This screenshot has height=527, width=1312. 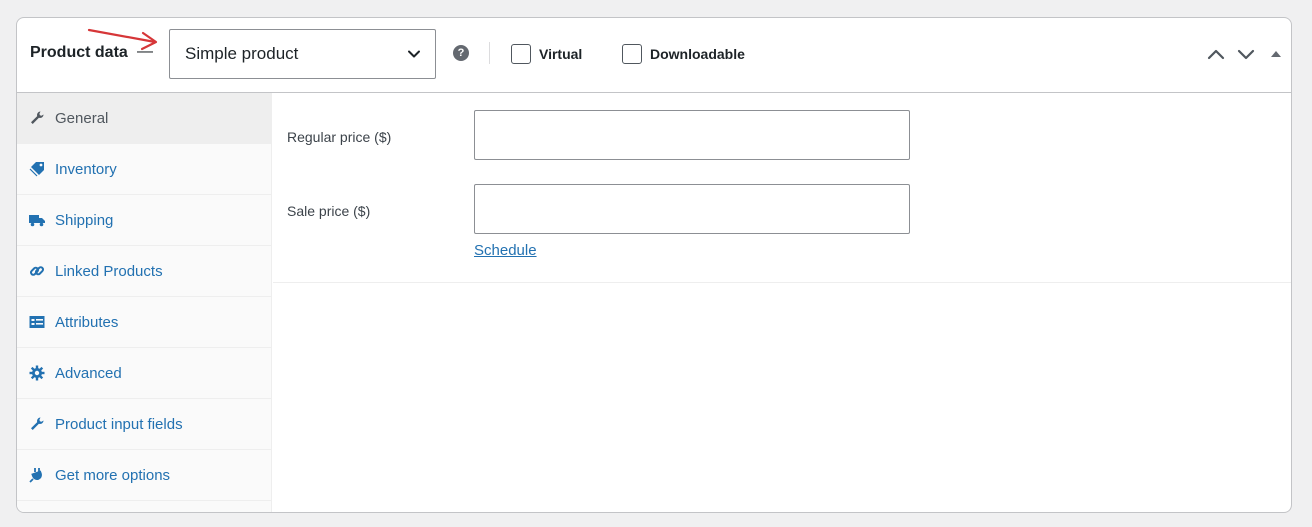 I want to click on tab-linked-products: Linked Products, so click(x=144, y=271).